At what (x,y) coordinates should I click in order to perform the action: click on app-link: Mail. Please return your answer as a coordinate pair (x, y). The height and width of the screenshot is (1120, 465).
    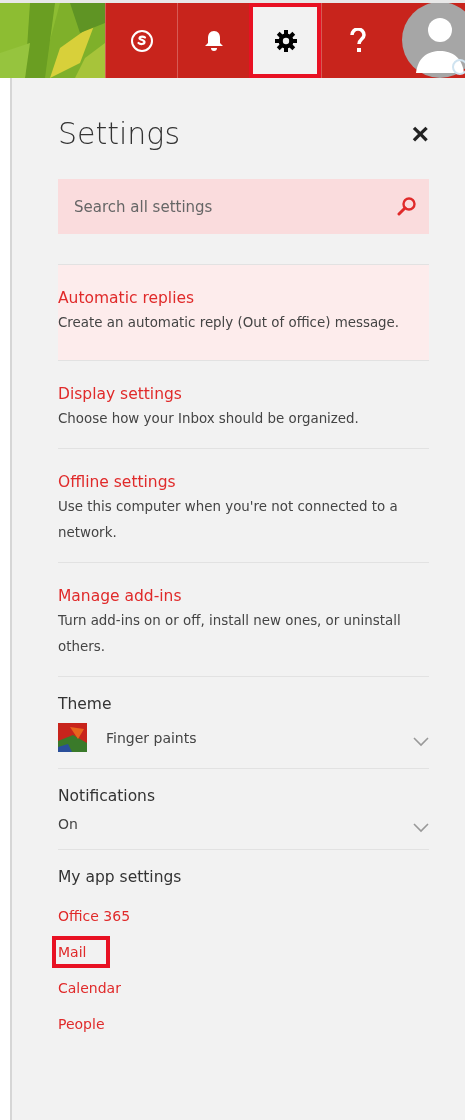
    Looking at the image, I should click on (81, 952).